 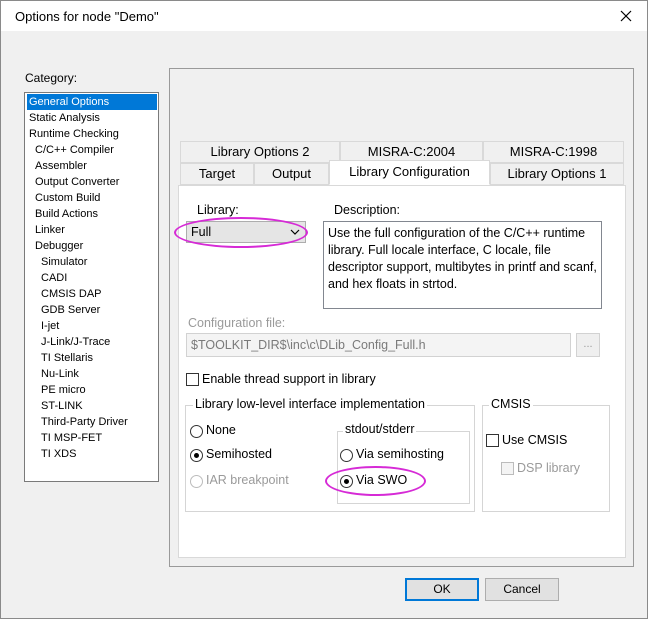 What do you see at coordinates (346, 455) in the screenshot?
I see `radio-via-semihosting` at bounding box center [346, 455].